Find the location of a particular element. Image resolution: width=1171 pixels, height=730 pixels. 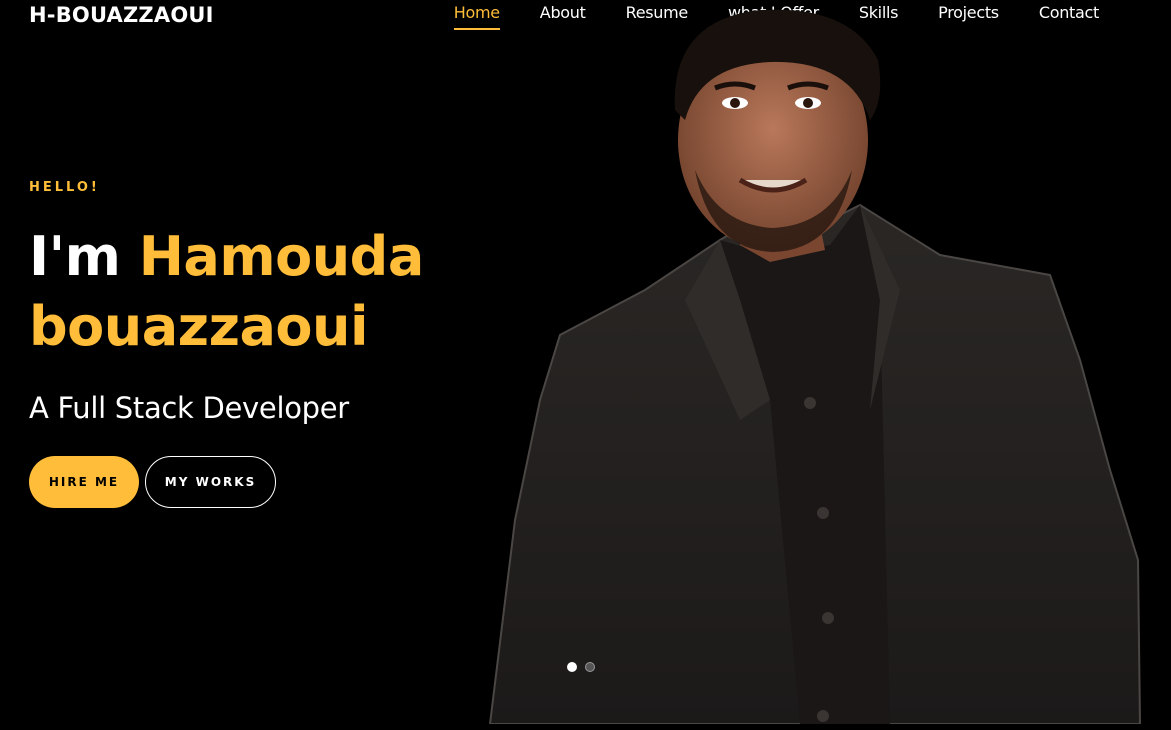

hero-last-name: bouazzaoui is located at coordinates (199, 326).